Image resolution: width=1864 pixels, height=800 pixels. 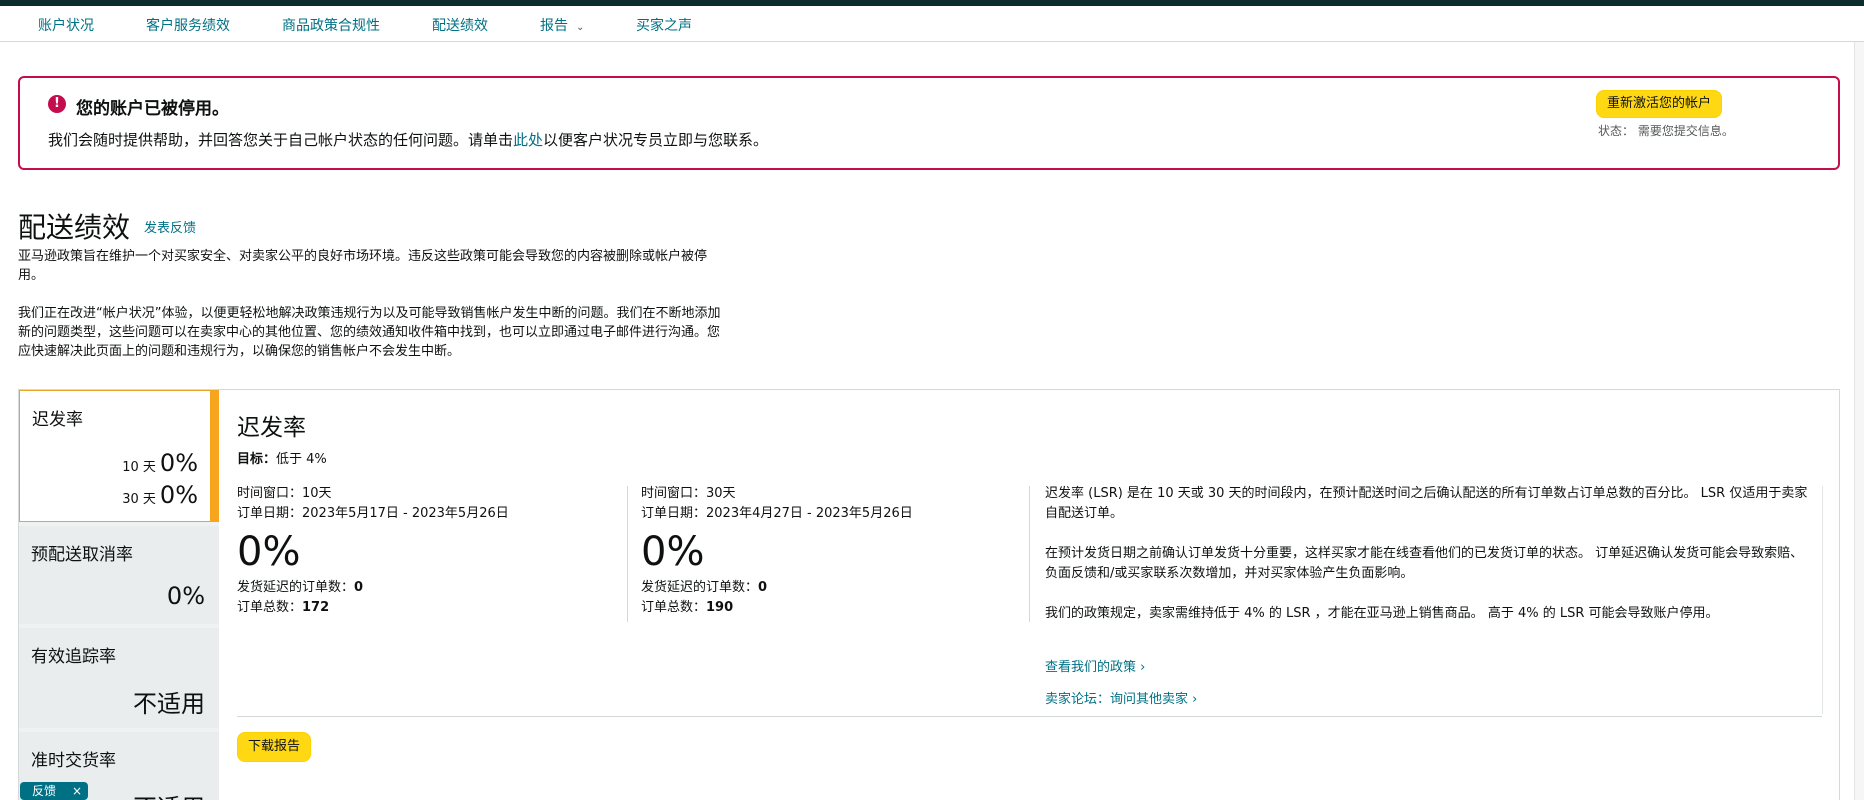 I want to click on contact-here-link: 此处, so click(x=528, y=140).